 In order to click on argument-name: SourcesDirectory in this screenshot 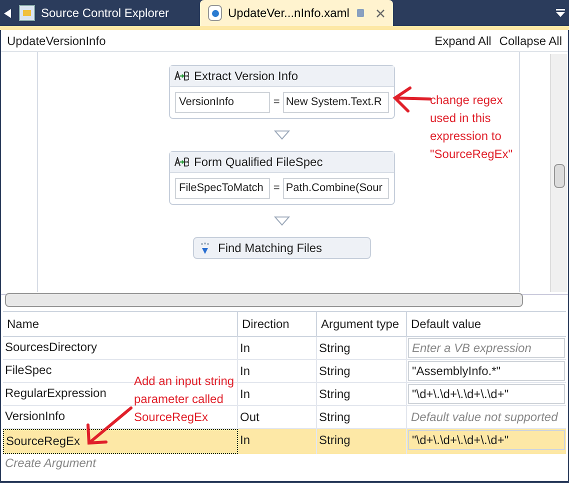, I will do `click(51, 347)`.